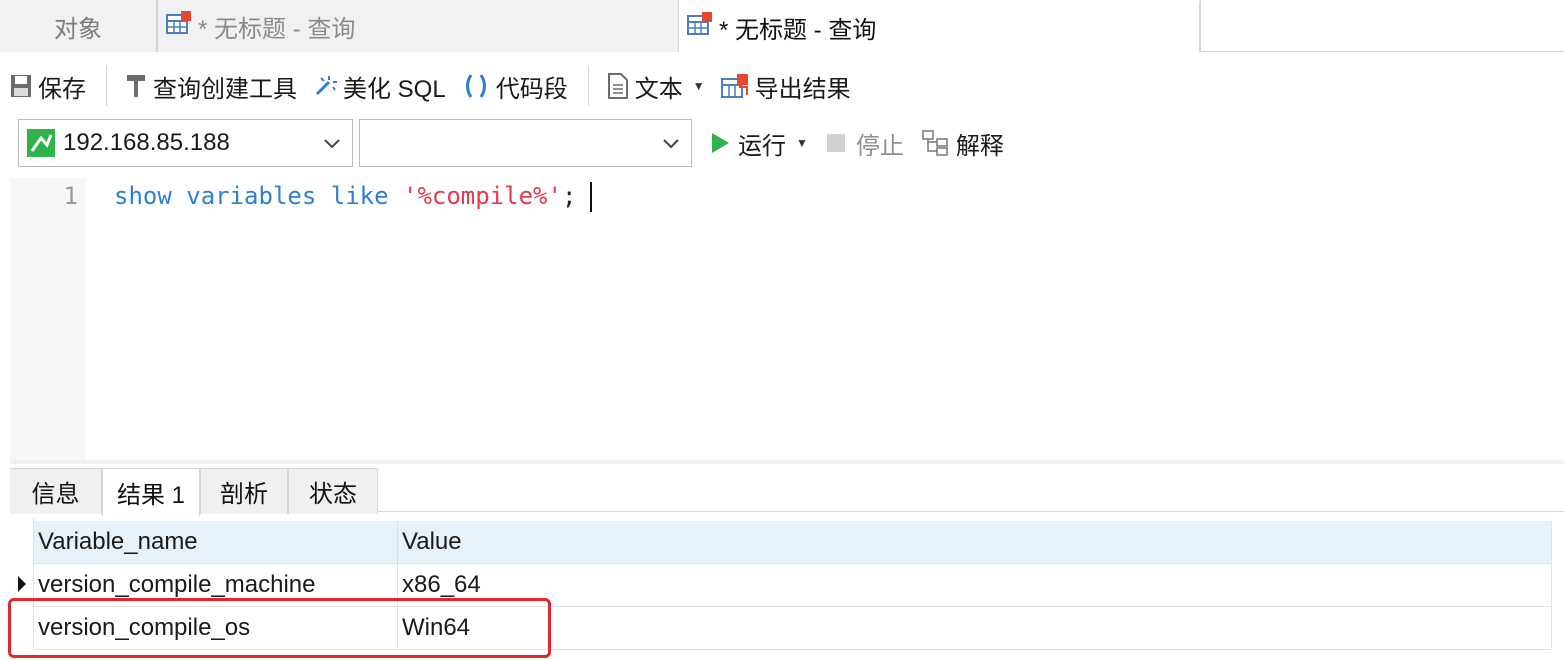 This screenshot has height=660, width=1564. I want to click on query-builder-label: 查询创建工具, so click(225, 89).